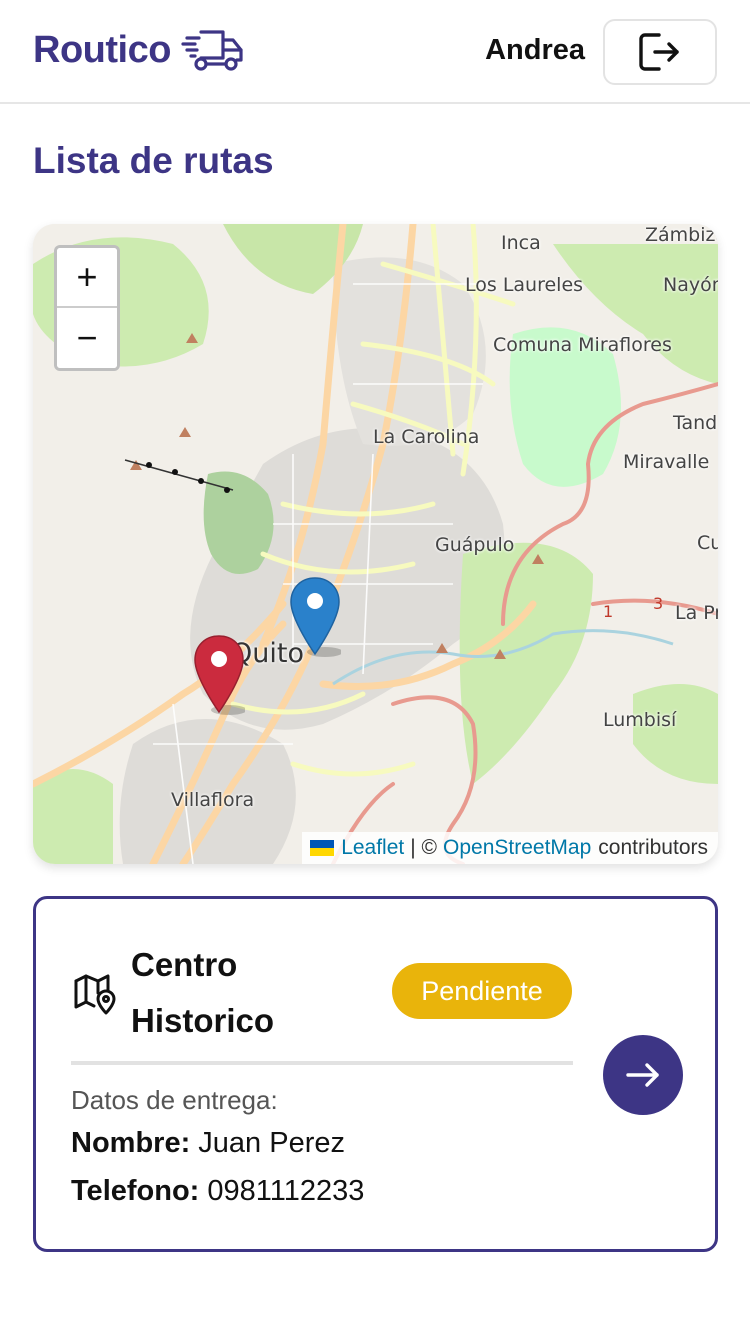  What do you see at coordinates (521, 243) in the screenshot?
I see `map-label-inca: Inca` at bounding box center [521, 243].